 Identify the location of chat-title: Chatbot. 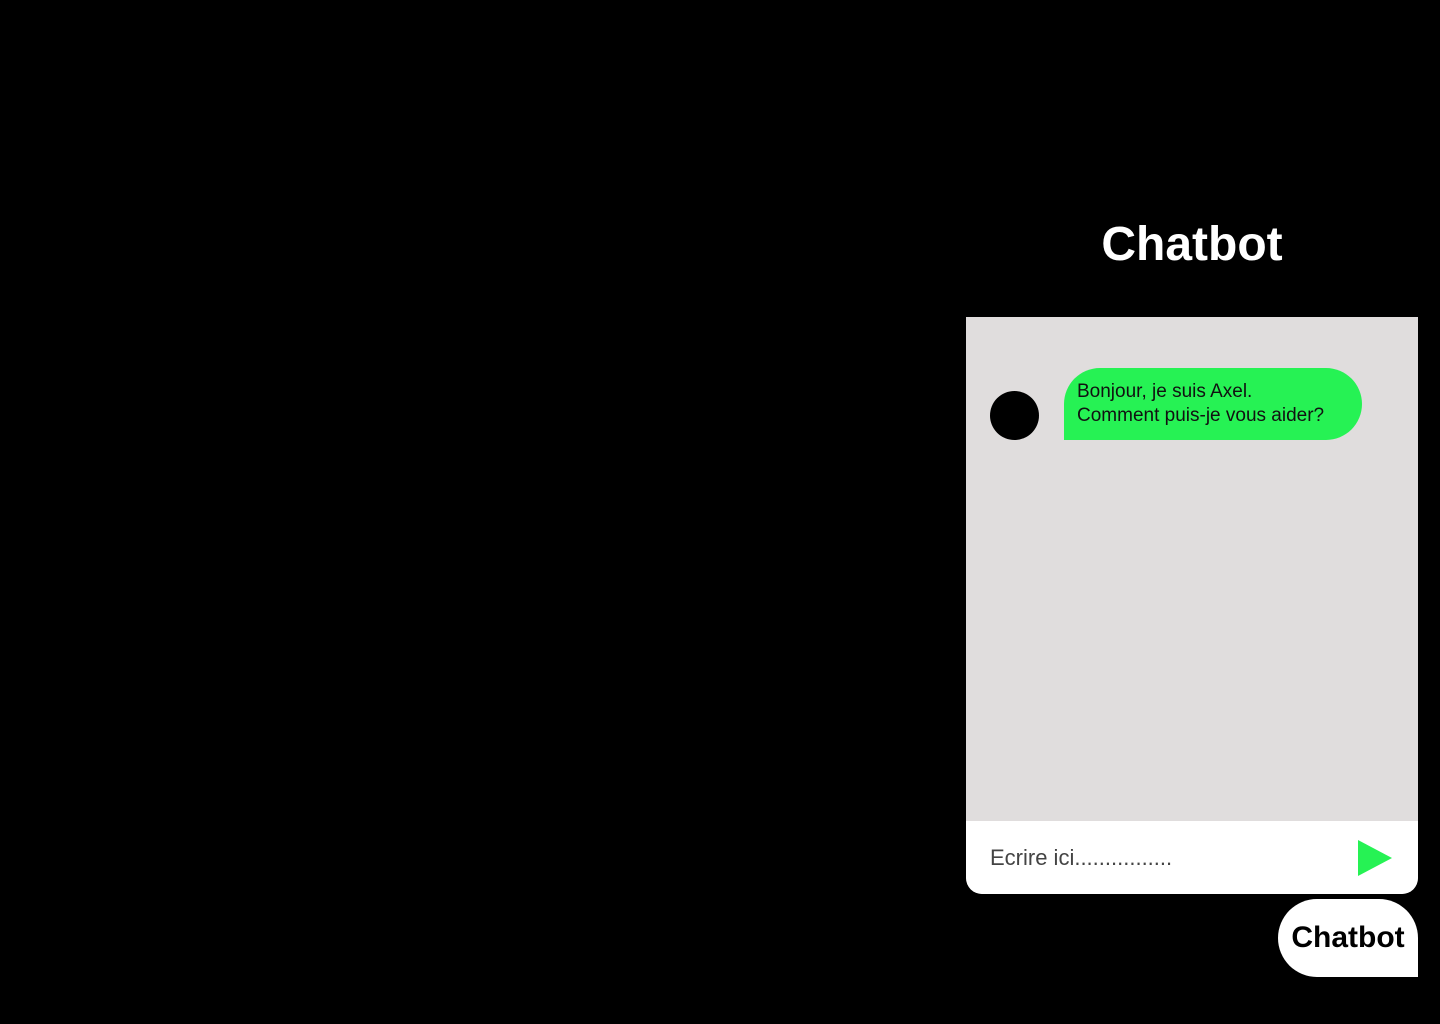
(1192, 244).